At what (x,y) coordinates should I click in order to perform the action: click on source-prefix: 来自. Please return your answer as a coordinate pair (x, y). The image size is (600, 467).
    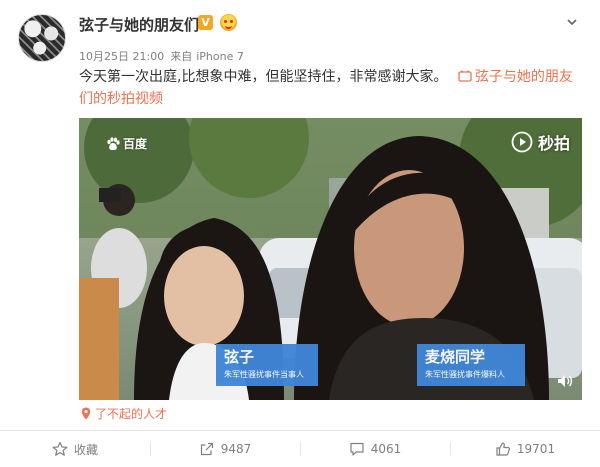
    Looking at the image, I should click on (181, 56).